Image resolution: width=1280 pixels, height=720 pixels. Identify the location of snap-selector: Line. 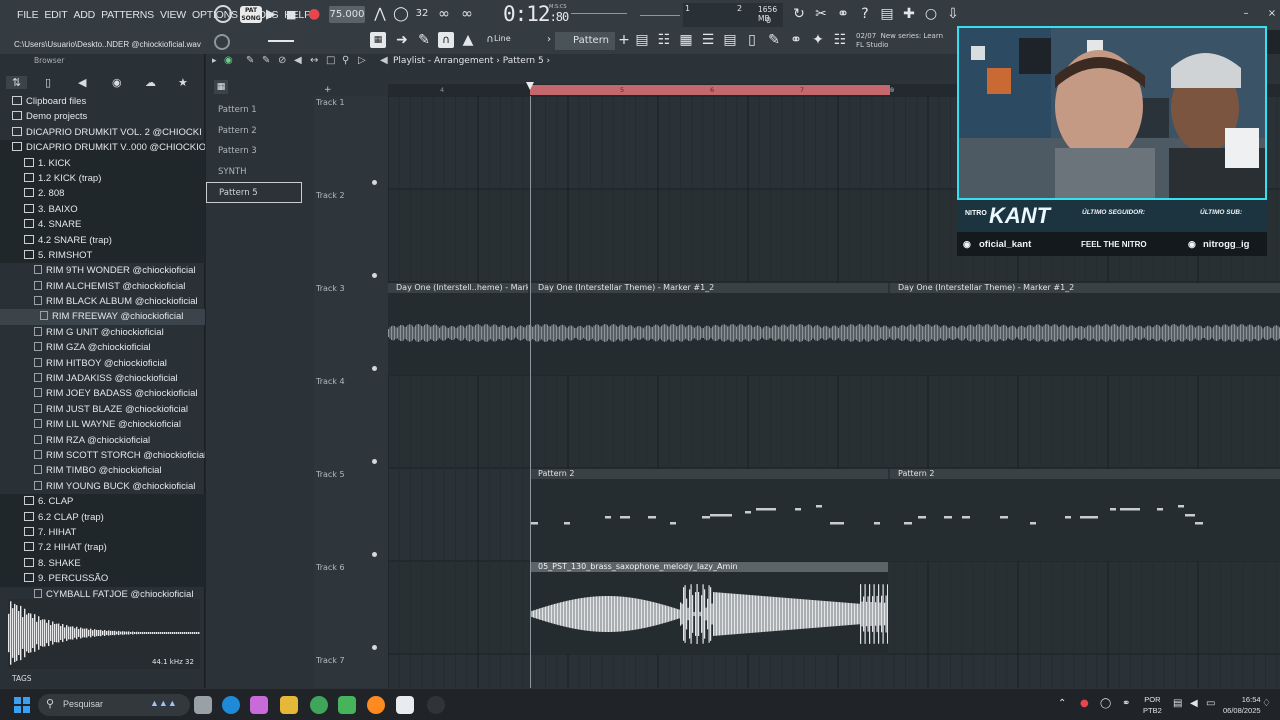
(502, 38).